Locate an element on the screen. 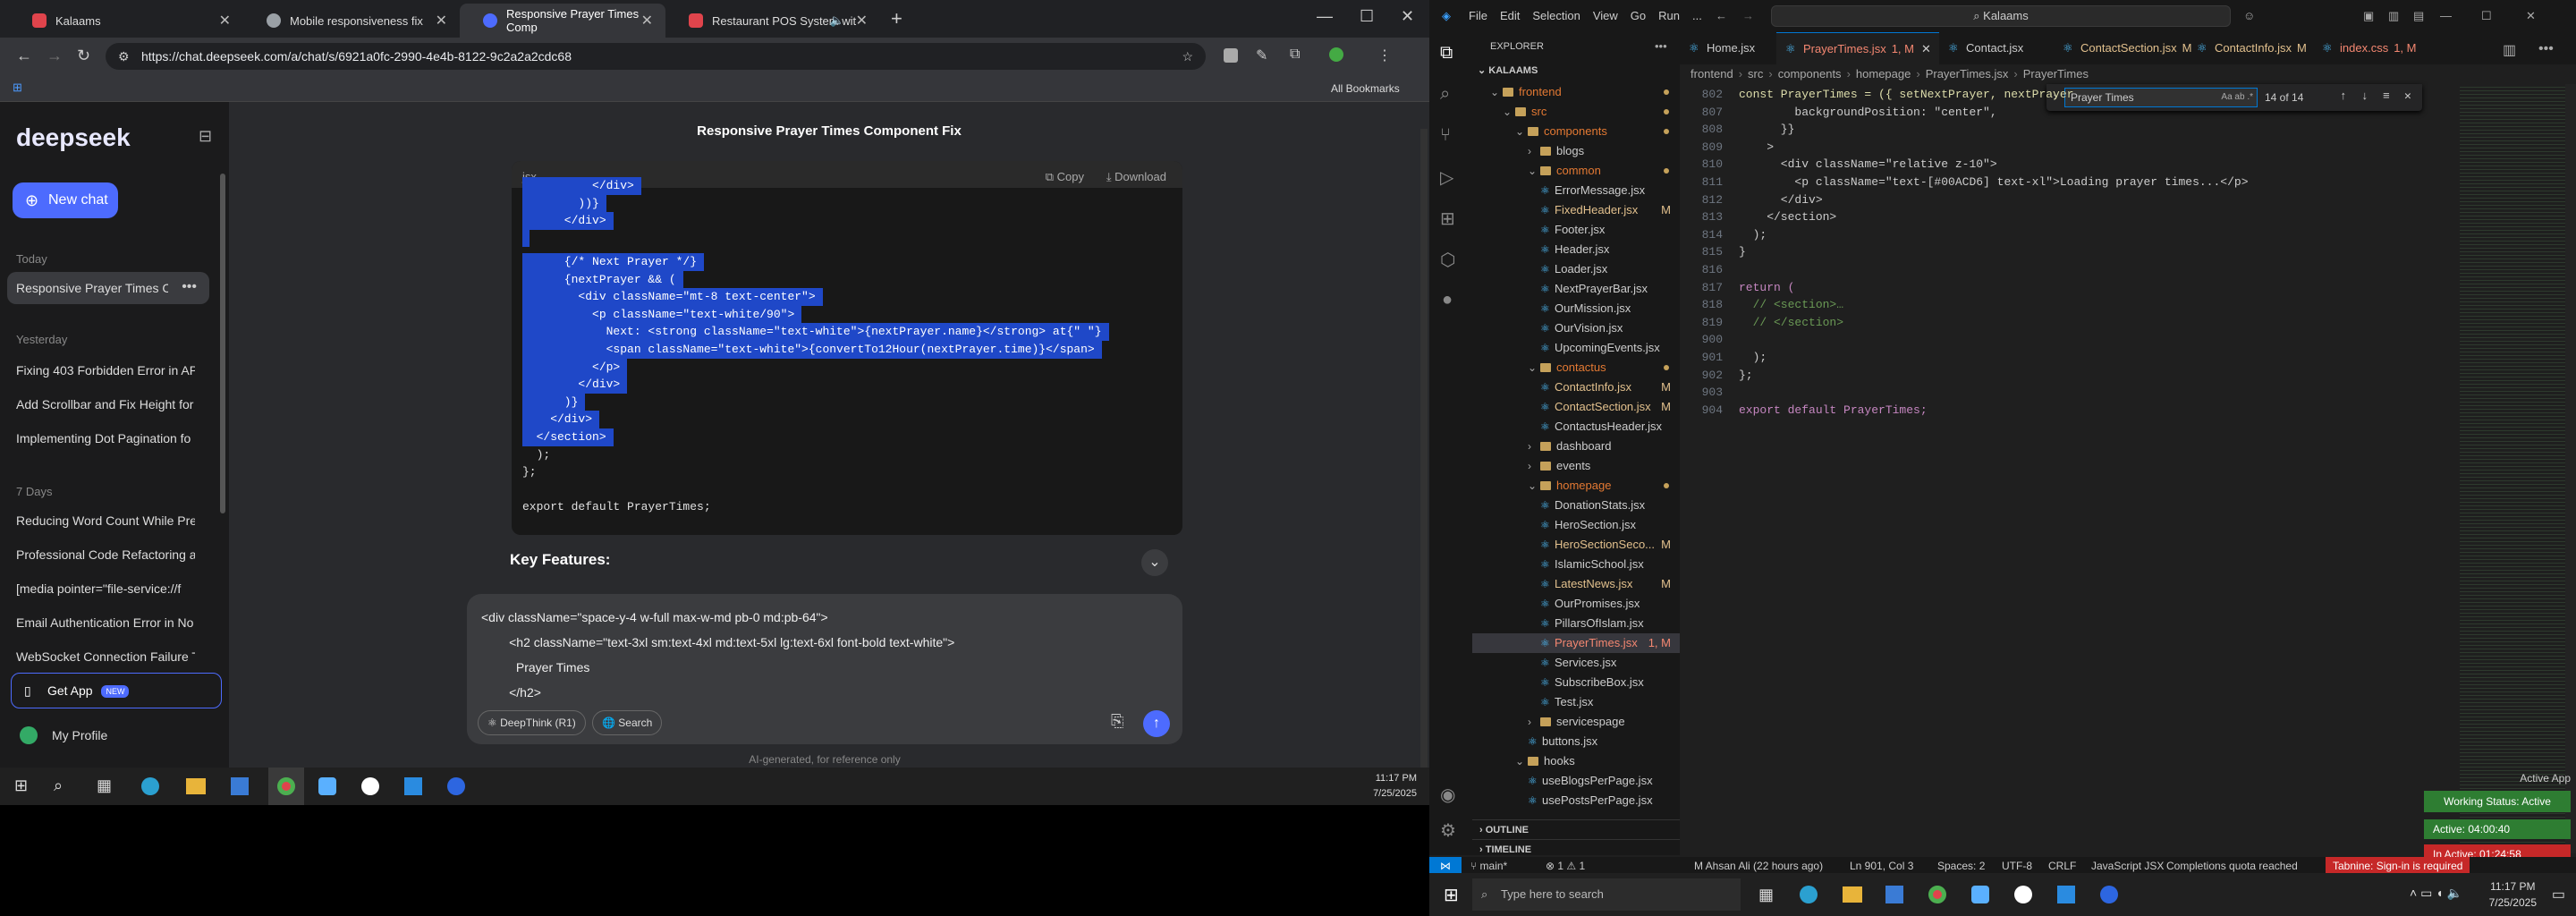  minimap is located at coordinates (2518, 468).